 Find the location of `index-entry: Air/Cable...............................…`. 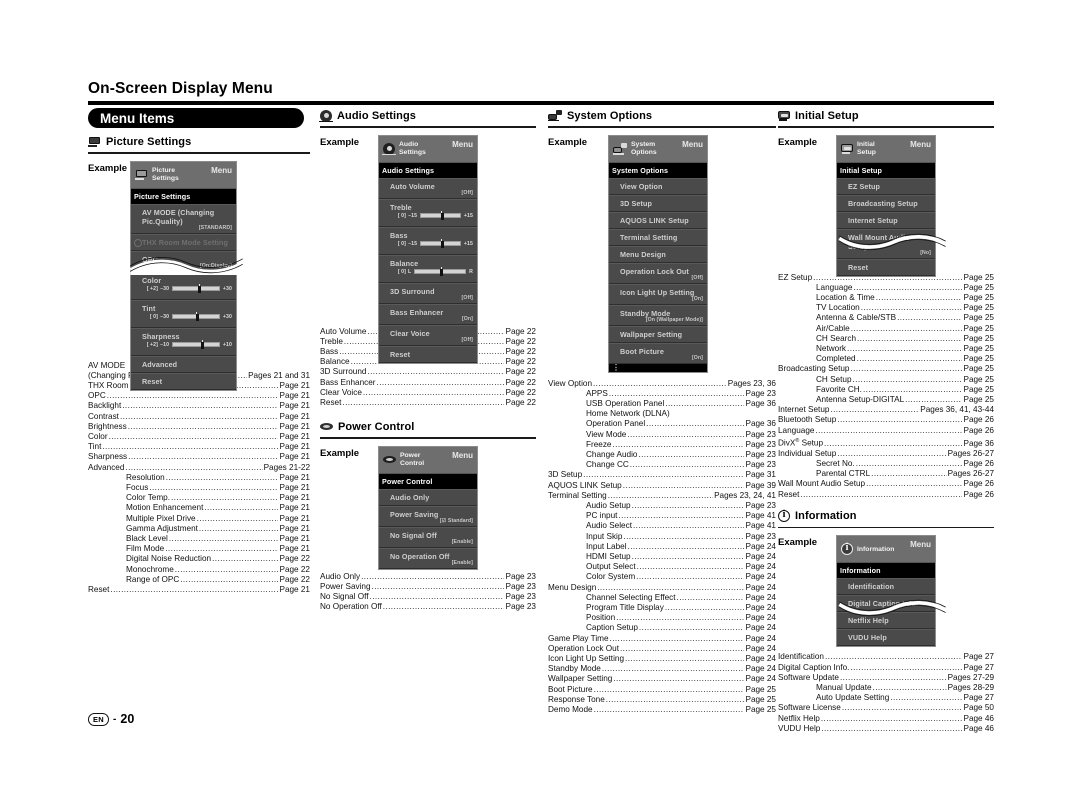

index-entry: Air/Cable...............................… is located at coordinates (886, 329).